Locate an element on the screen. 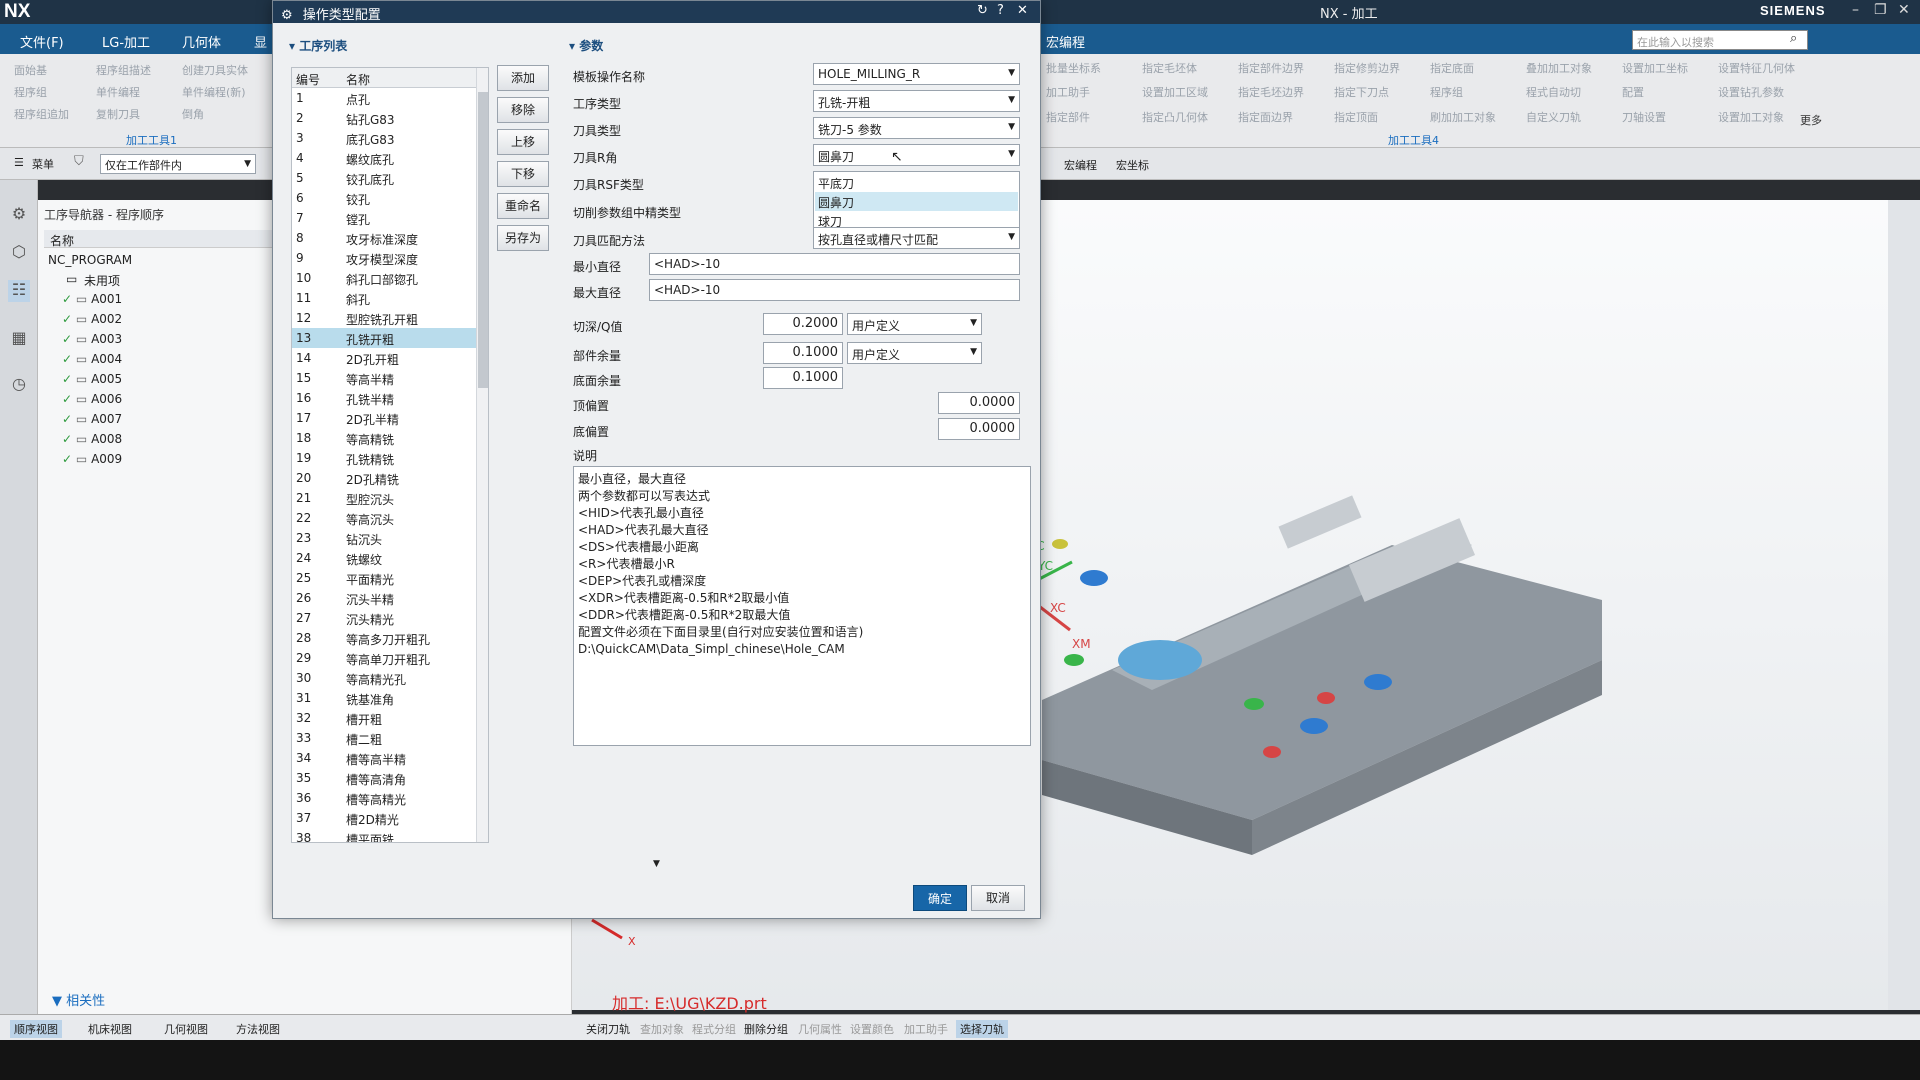 Image resolution: width=1920 pixels, height=1080 pixels. ribbon-item: 指定毛坯体 is located at coordinates (1190, 68).